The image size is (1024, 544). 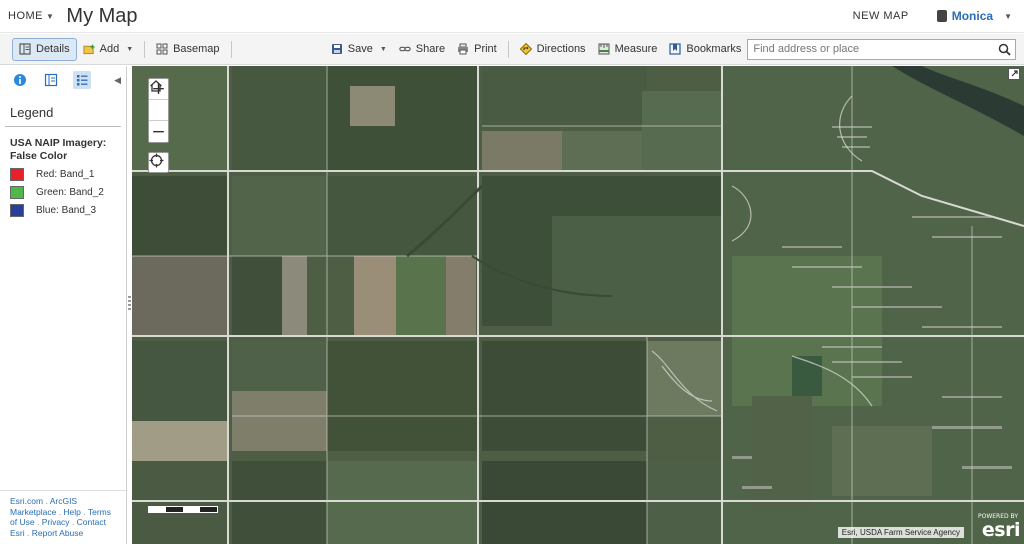 I want to click on basemap-grid-icon, so click(x=162, y=49).